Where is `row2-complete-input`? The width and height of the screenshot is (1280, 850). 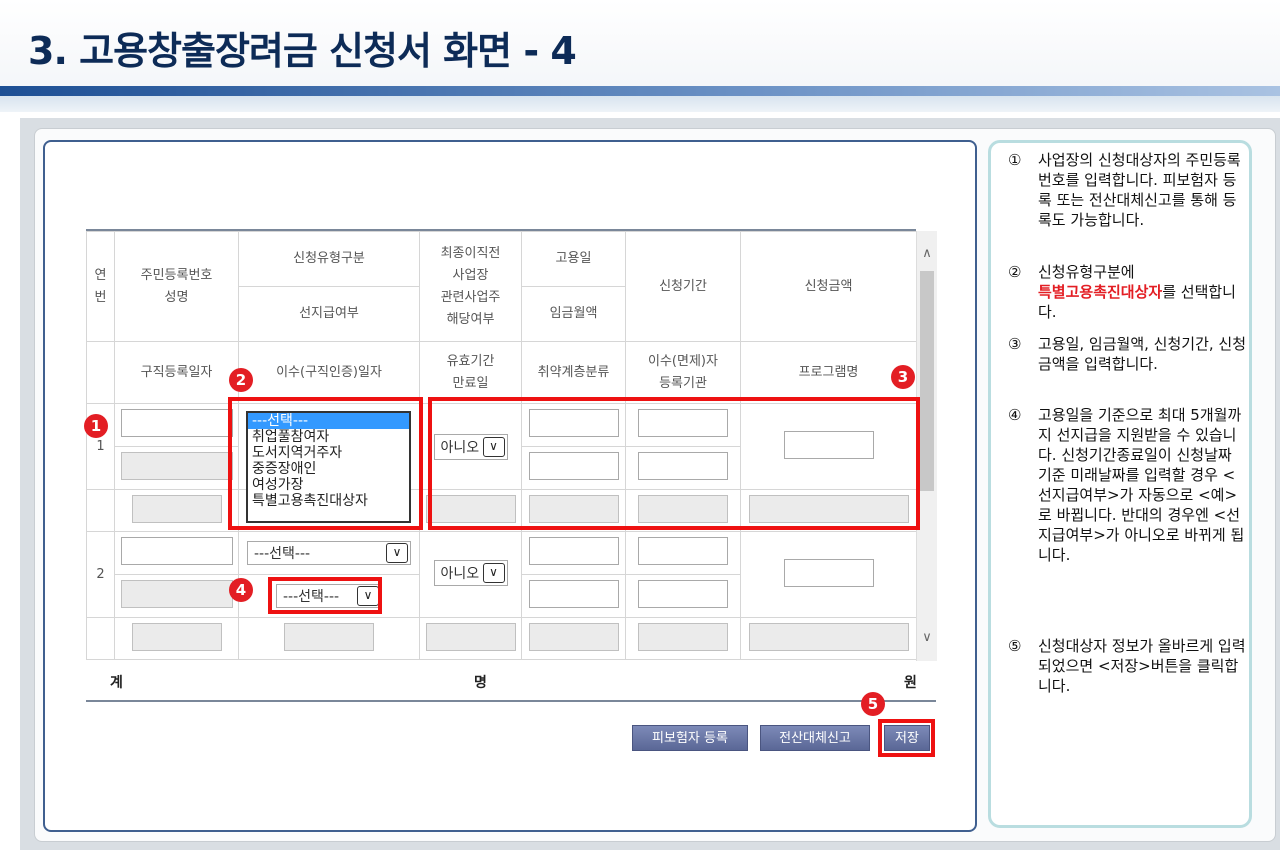 row2-complete-input is located at coordinates (329, 636).